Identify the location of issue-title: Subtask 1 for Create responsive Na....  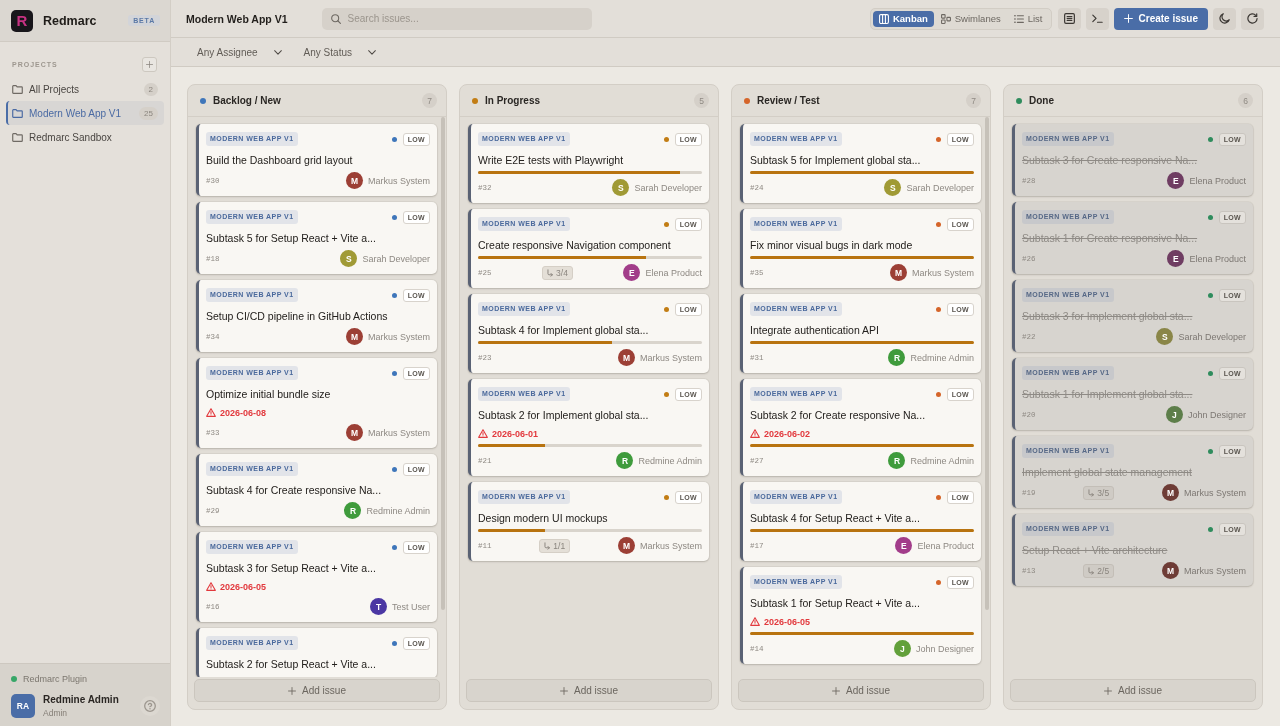
(1110, 238).